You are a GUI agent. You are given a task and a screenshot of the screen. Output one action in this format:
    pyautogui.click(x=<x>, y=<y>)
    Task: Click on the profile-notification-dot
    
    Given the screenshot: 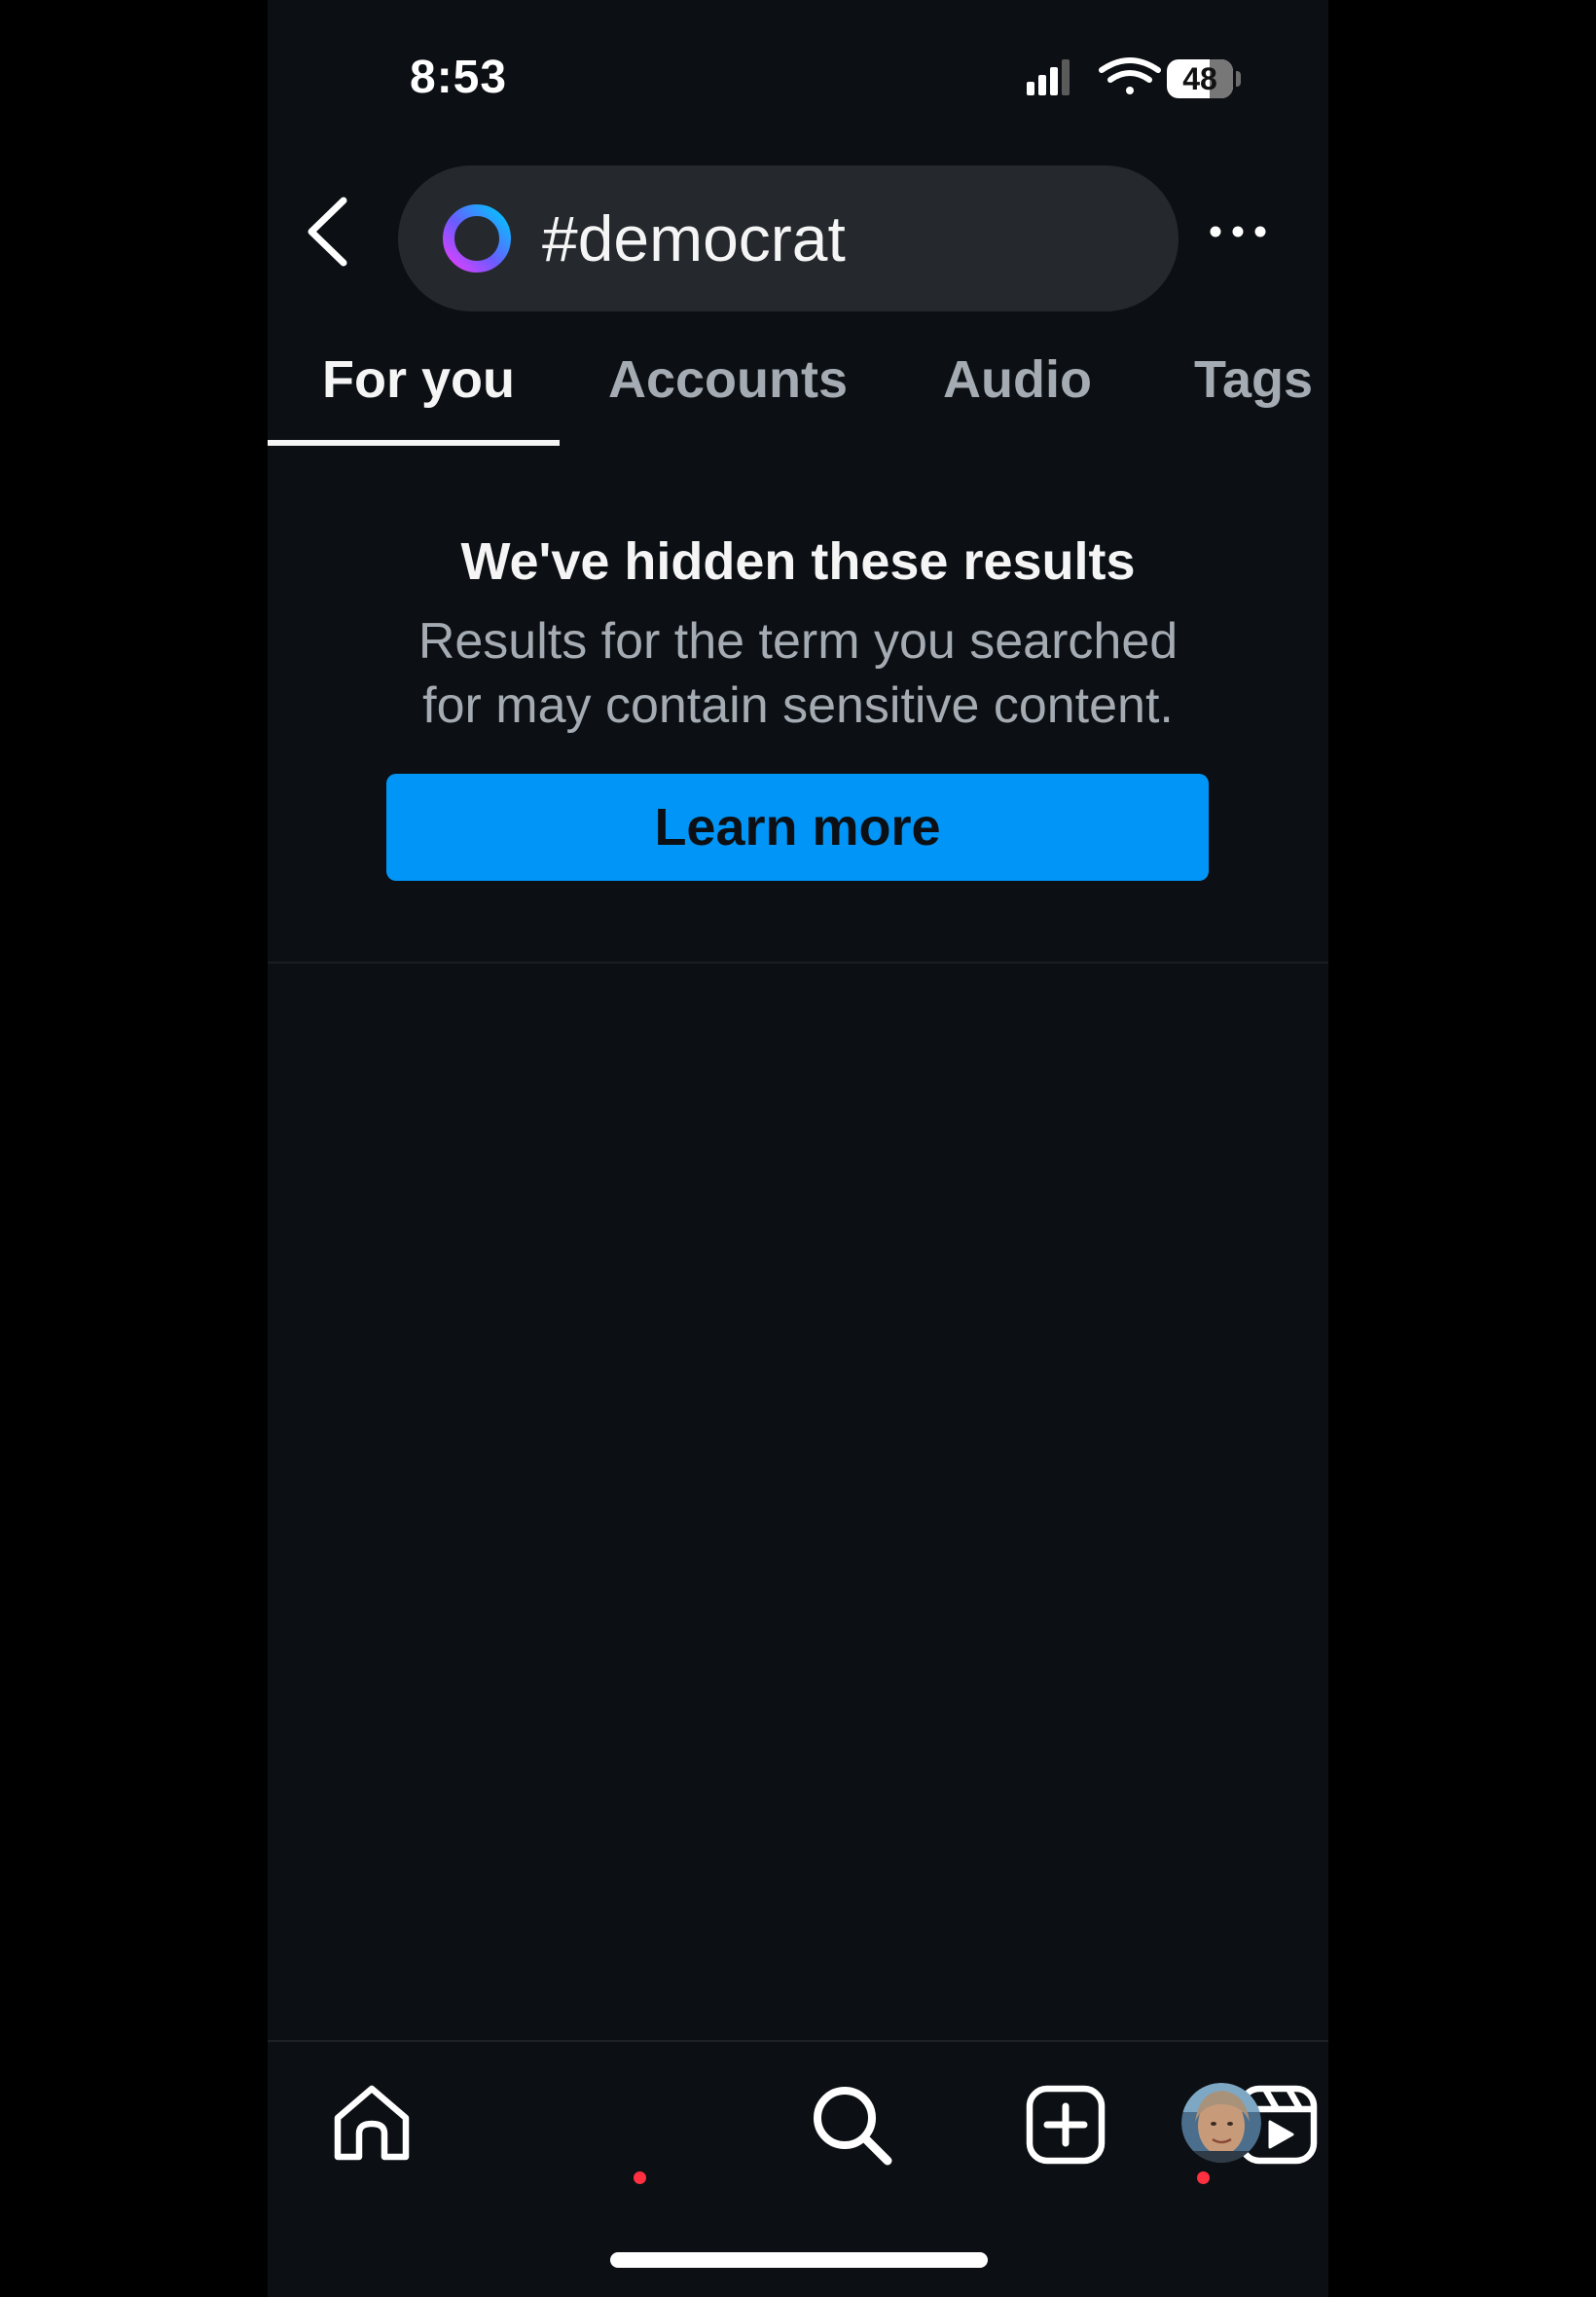 What is the action you would take?
    pyautogui.click(x=1203, y=2177)
    